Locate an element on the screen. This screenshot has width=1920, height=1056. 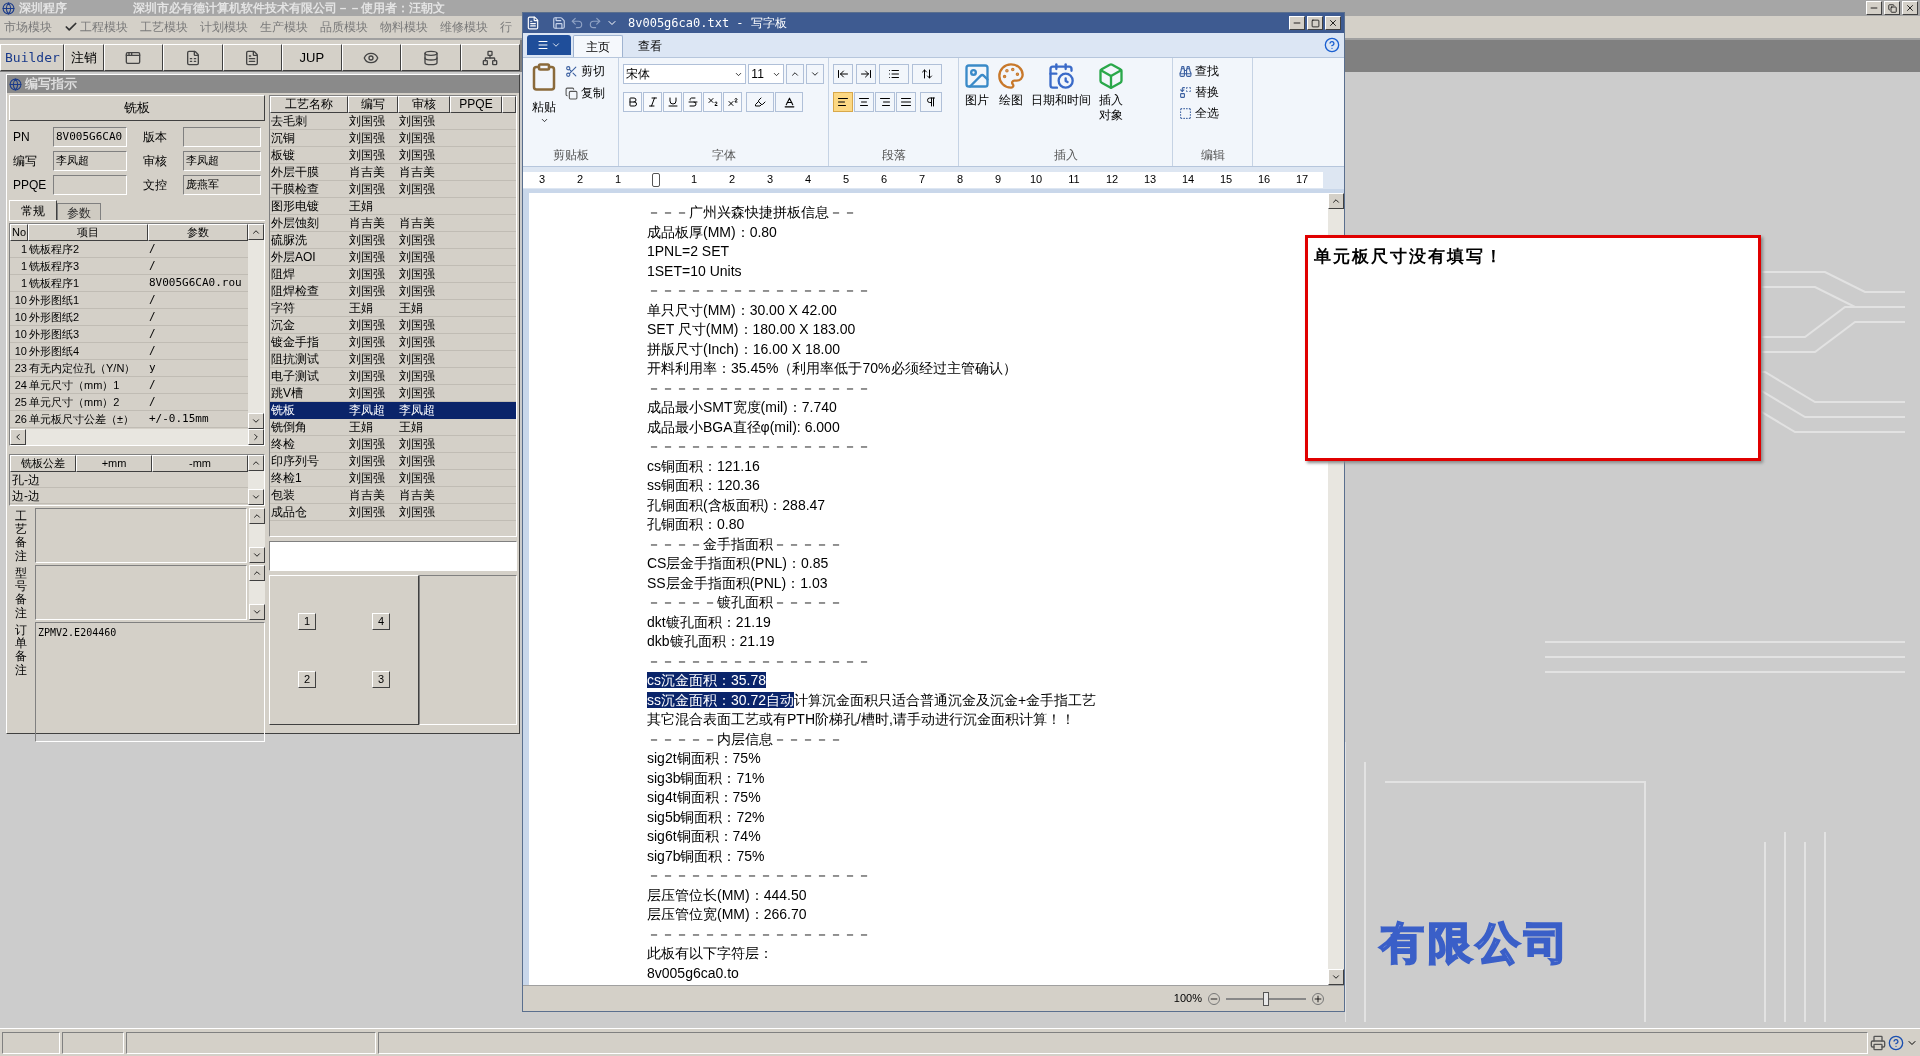
save-icon is located at coordinates (559, 23).